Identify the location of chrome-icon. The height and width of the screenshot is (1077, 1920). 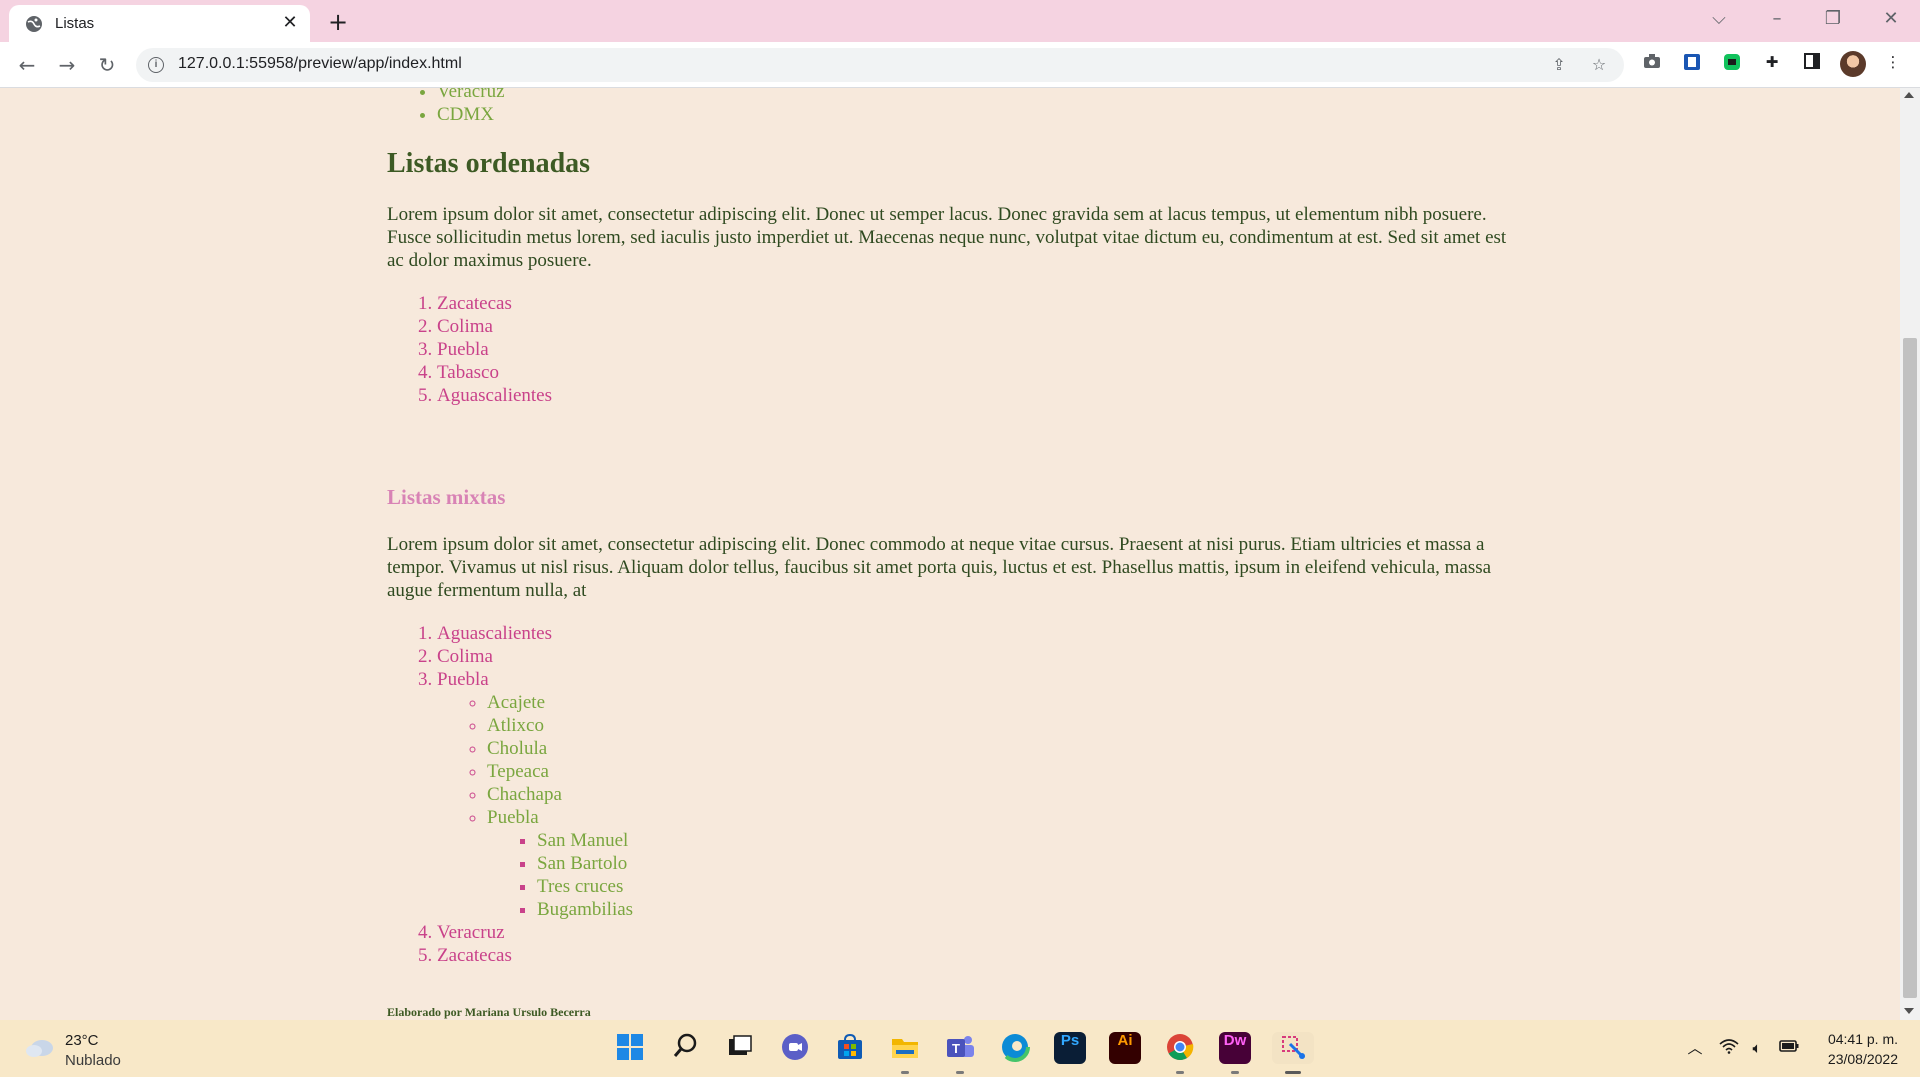
(1180, 1048).